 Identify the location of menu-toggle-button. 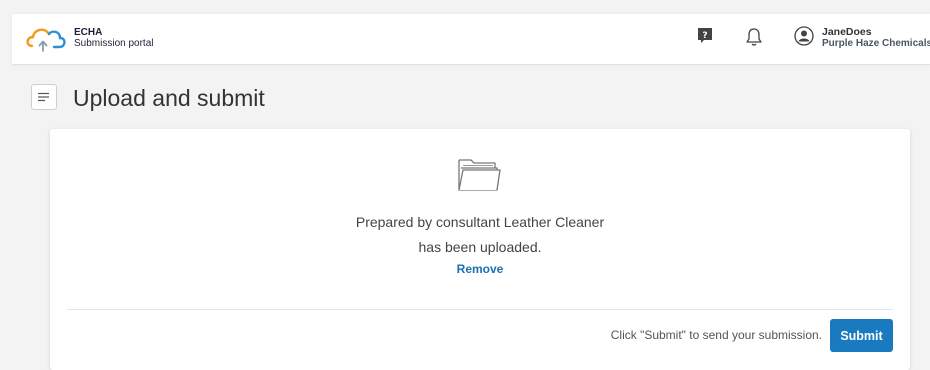
(44, 97).